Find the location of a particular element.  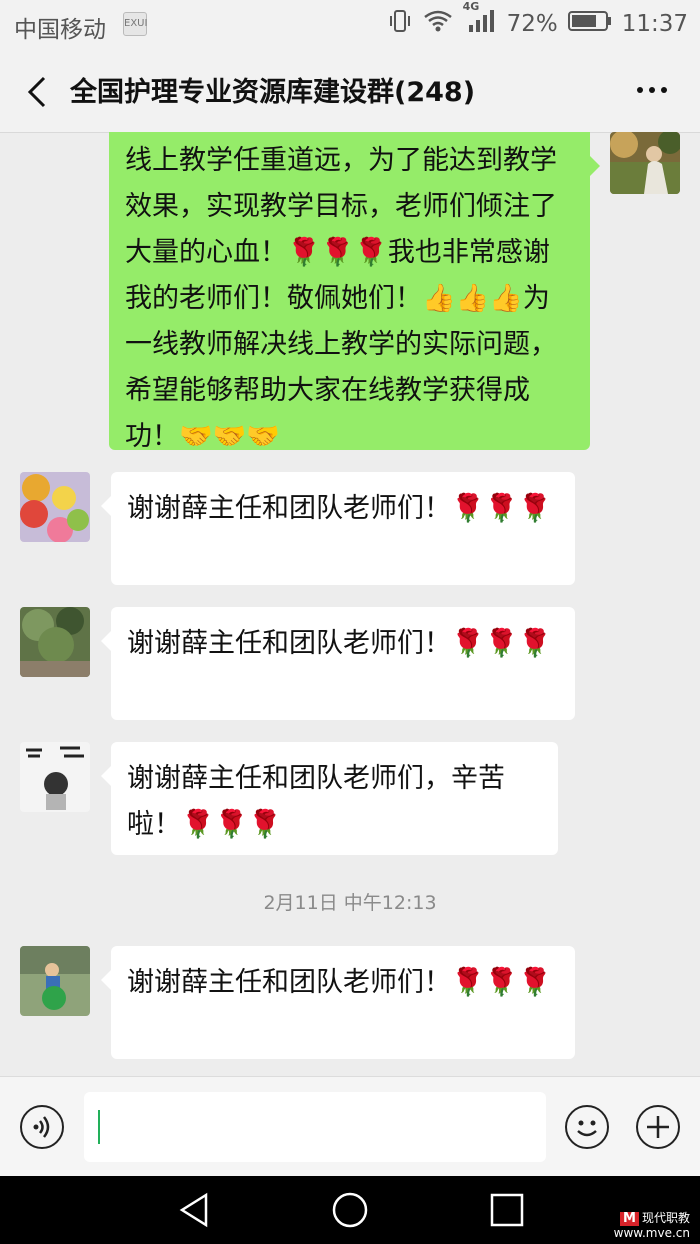

more-icon is located at coordinates (652, 90).